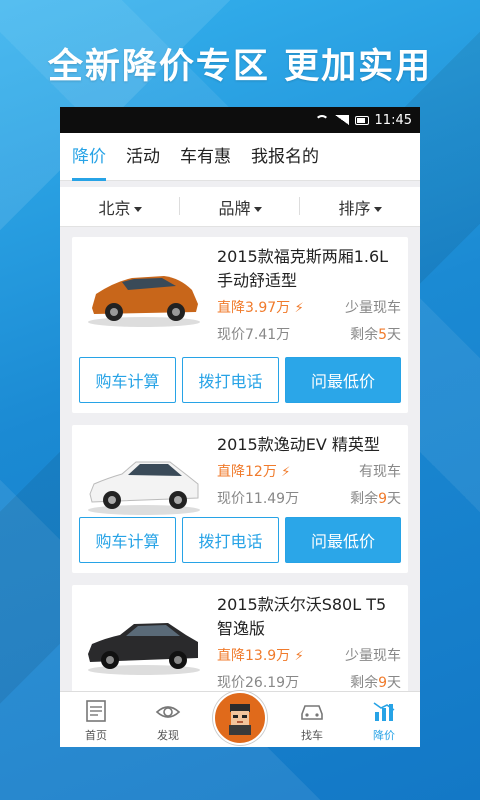 The height and width of the screenshot is (800, 480). I want to click on current-price: 现价7.41万, so click(254, 335).